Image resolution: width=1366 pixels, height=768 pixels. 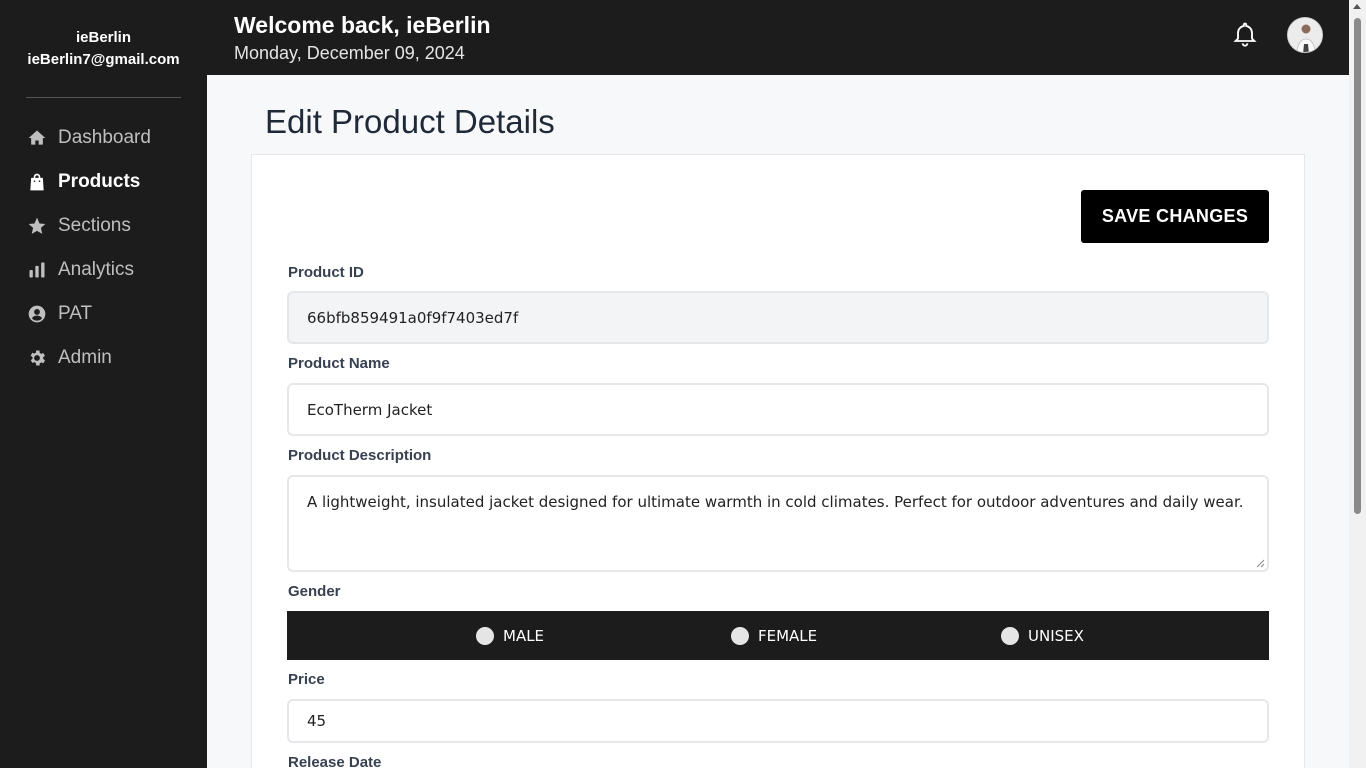 I want to click on user-info: ieBerlin ieBerlin7@gmail.com, so click(x=103, y=36).